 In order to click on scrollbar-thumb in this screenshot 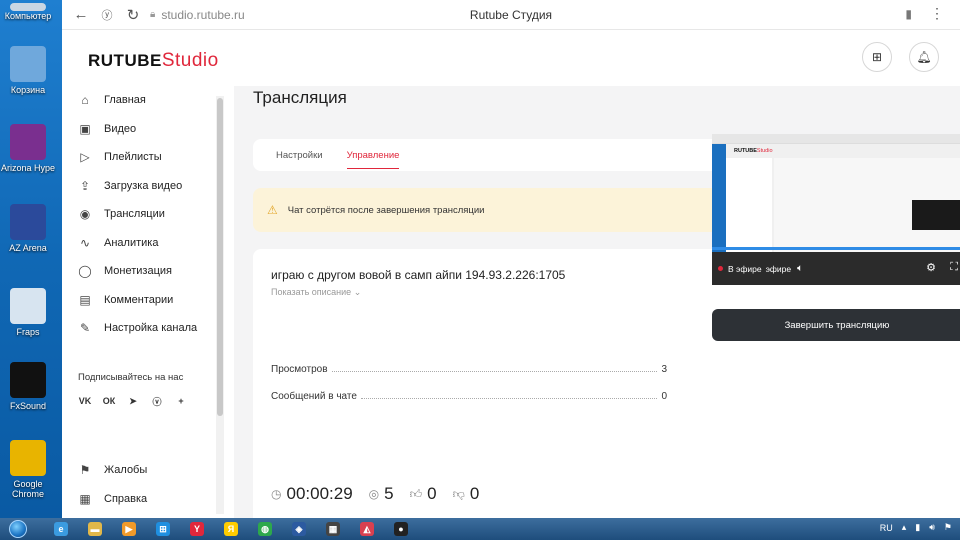, I will do `click(220, 257)`.